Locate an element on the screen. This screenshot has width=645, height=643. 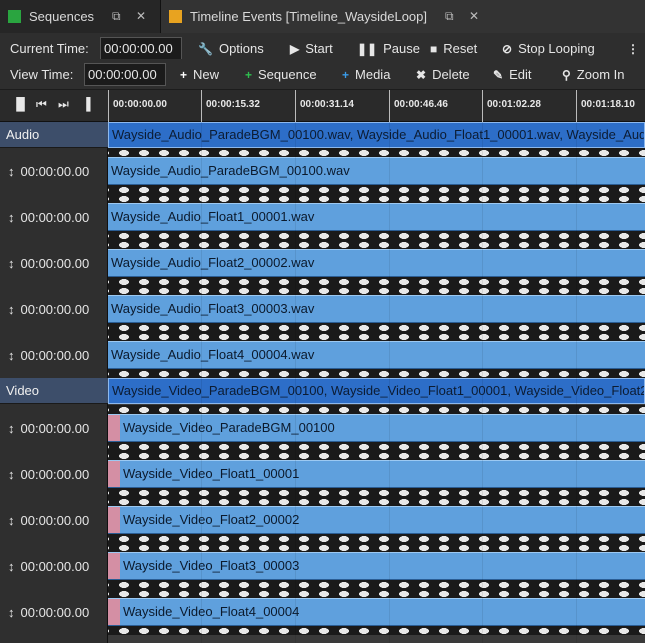
ruler-tick: 00:00:00.00 is located at coordinates (137, 106).